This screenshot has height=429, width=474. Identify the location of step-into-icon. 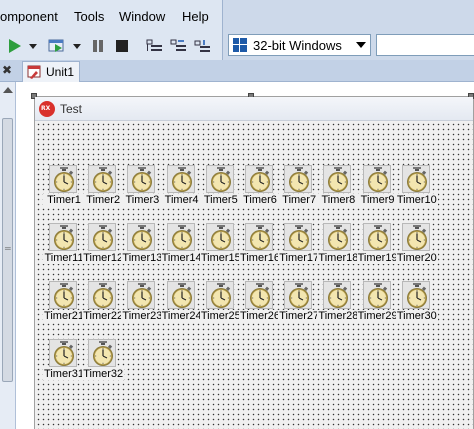
(154, 46).